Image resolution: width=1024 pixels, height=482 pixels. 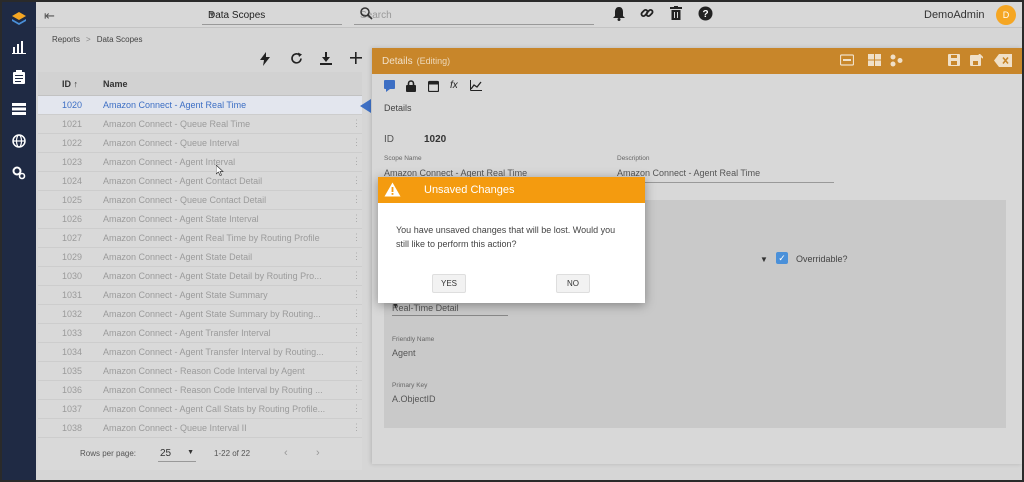 I want to click on avatar: D, so click(x=1006, y=15).